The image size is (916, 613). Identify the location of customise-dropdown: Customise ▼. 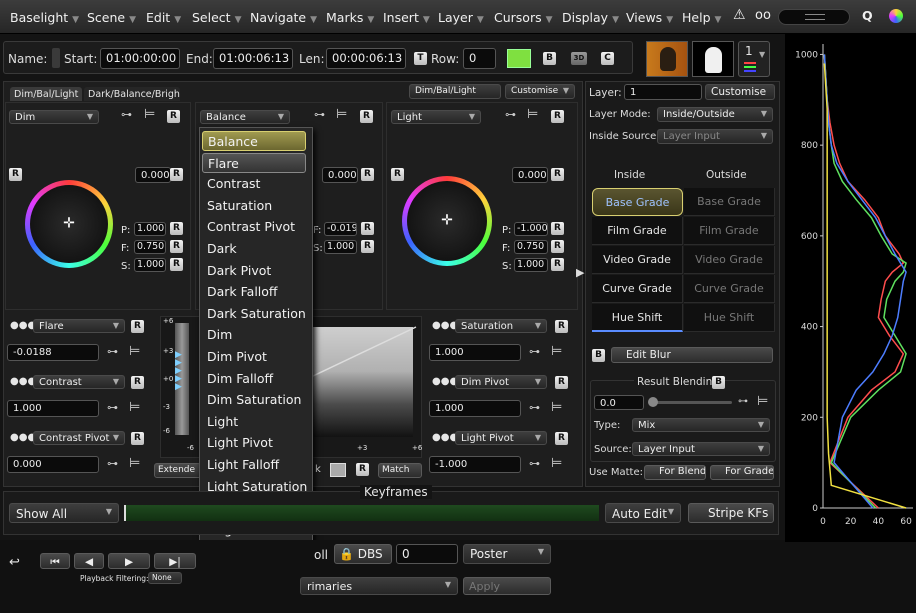
(540, 91).